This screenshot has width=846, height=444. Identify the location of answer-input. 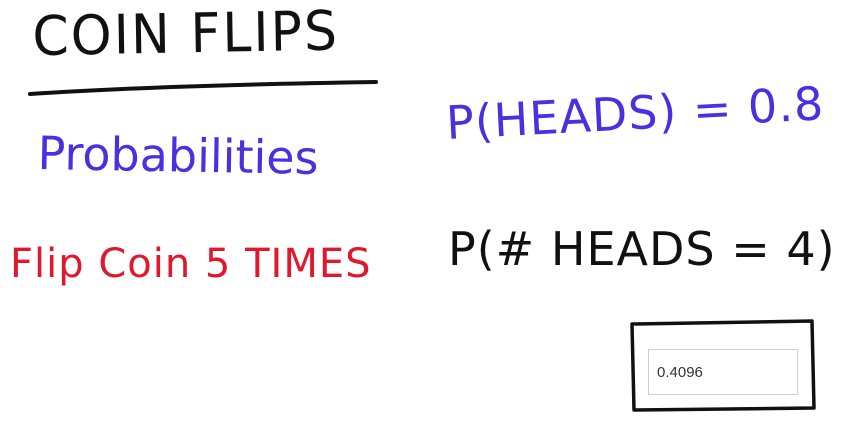
(723, 372).